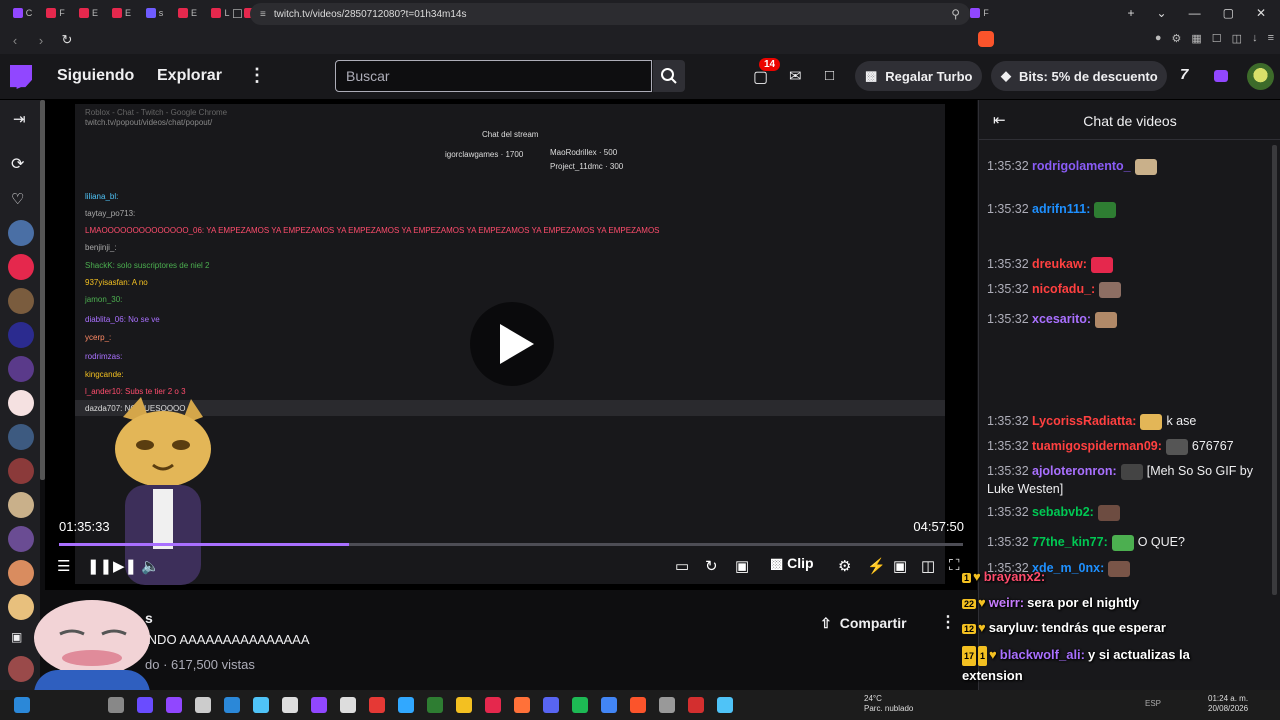  What do you see at coordinates (1061, 209) in the screenshot?
I see `chat-username: adrifn111:` at bounding box center [1061, 209].